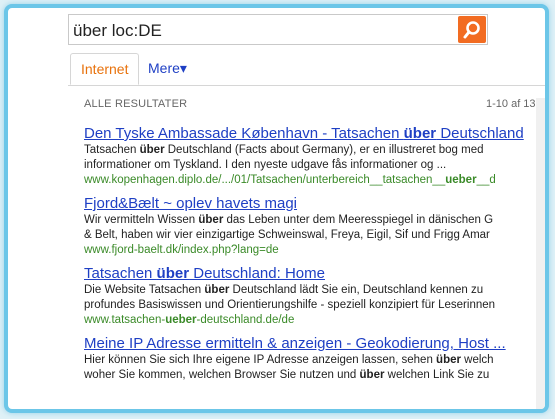 Image resolution: width=555 pixels, height=419 pixels. What do you see at coordinates (306, 69) in the screenshot?
I see `search-tabs: Internet Mere▾` at bounding box center [306, 69].